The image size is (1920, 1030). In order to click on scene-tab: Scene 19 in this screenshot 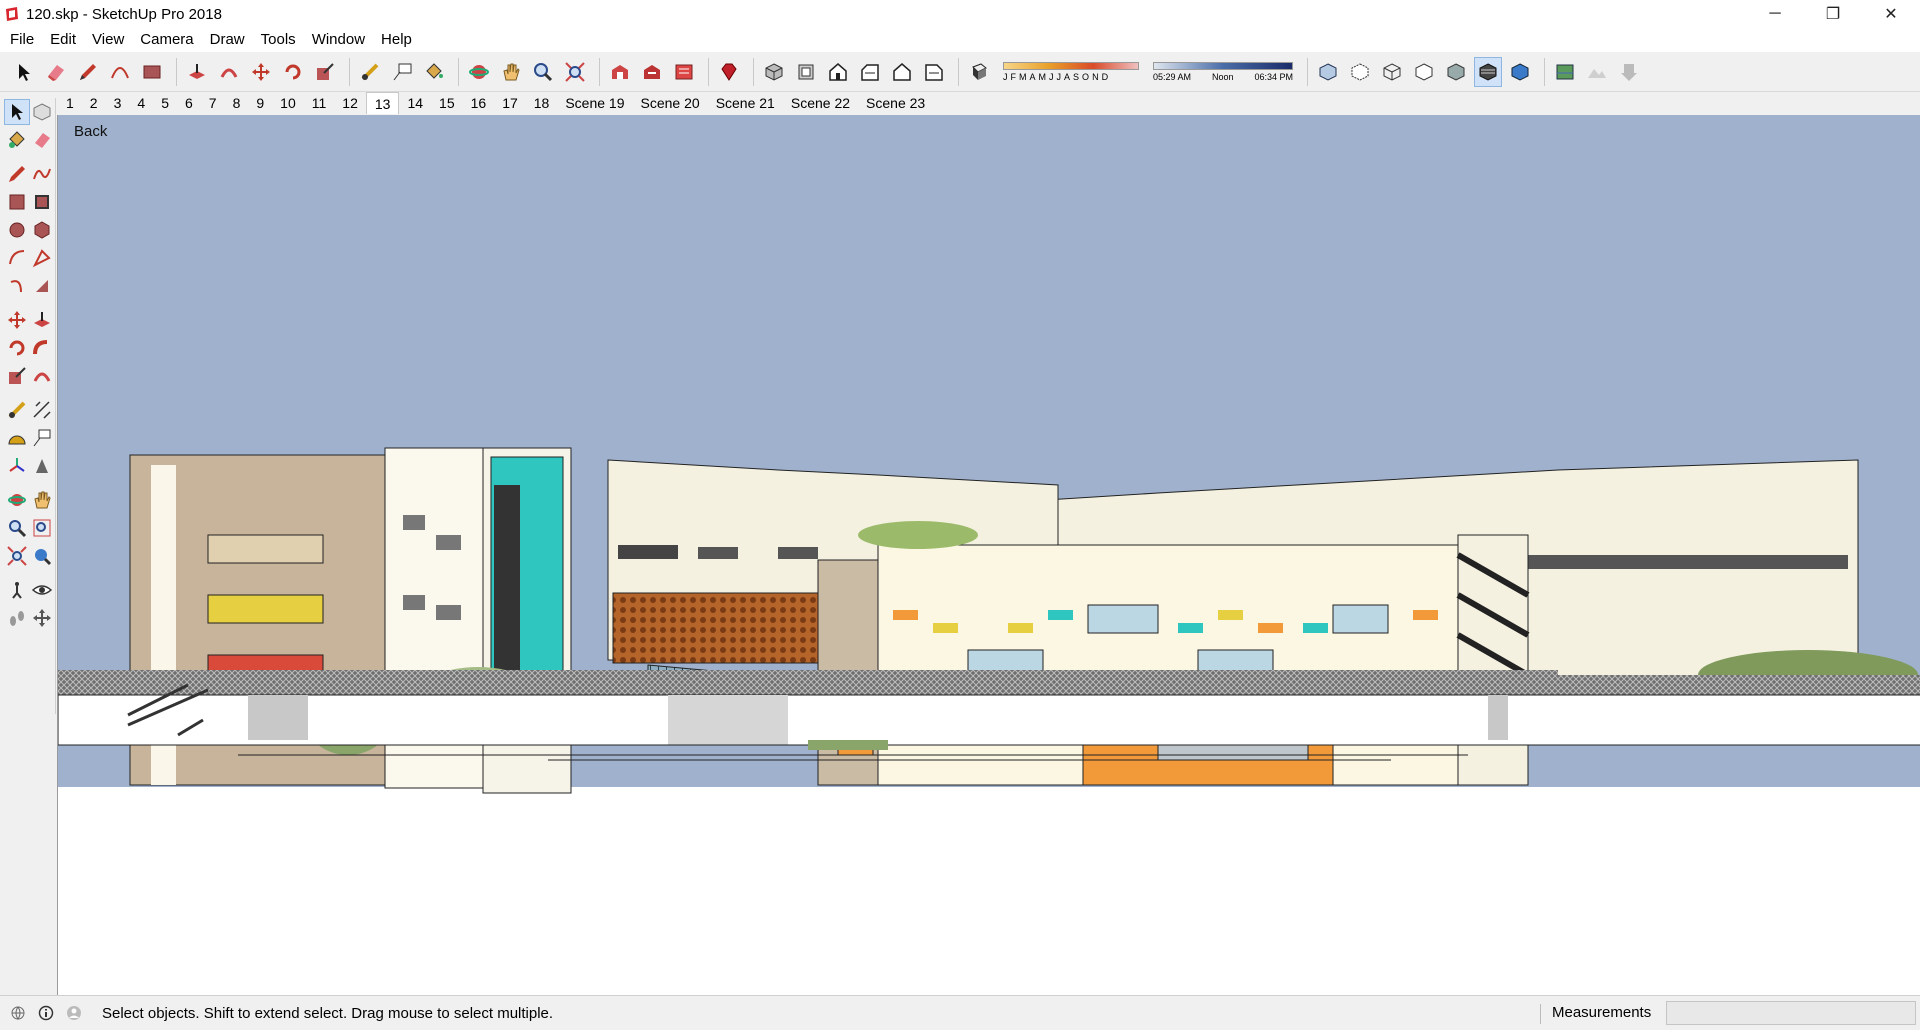, I will do `click(594, 103)`.